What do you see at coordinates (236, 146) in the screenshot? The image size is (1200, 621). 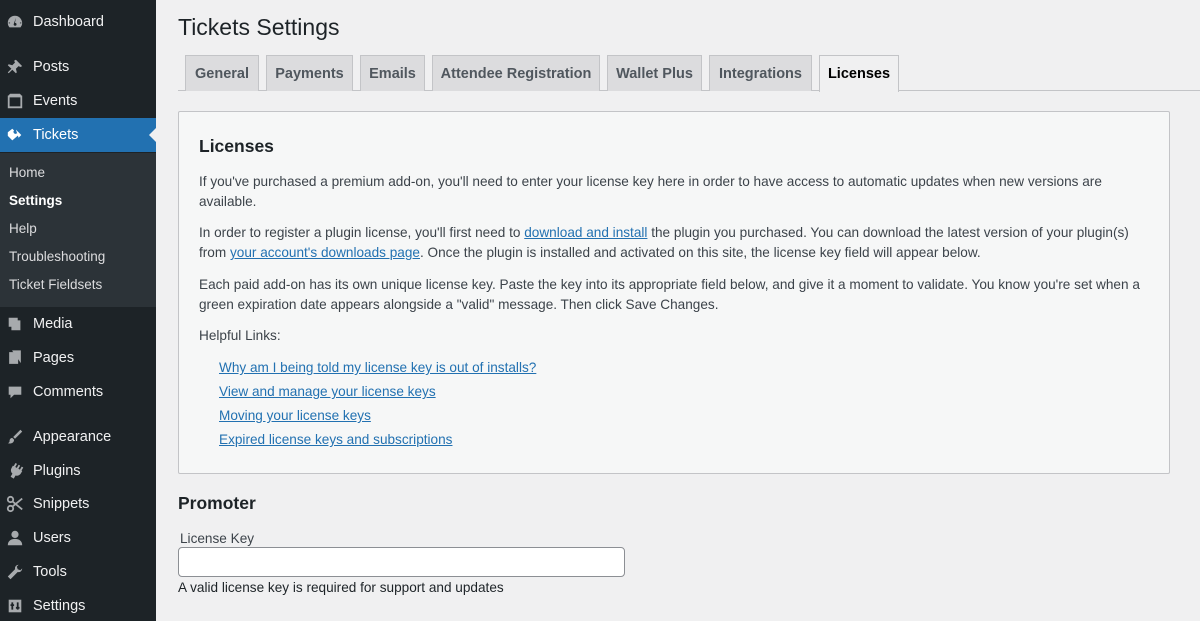 I see `licenses-heading: Licenses` at bounding box center [236, 146].